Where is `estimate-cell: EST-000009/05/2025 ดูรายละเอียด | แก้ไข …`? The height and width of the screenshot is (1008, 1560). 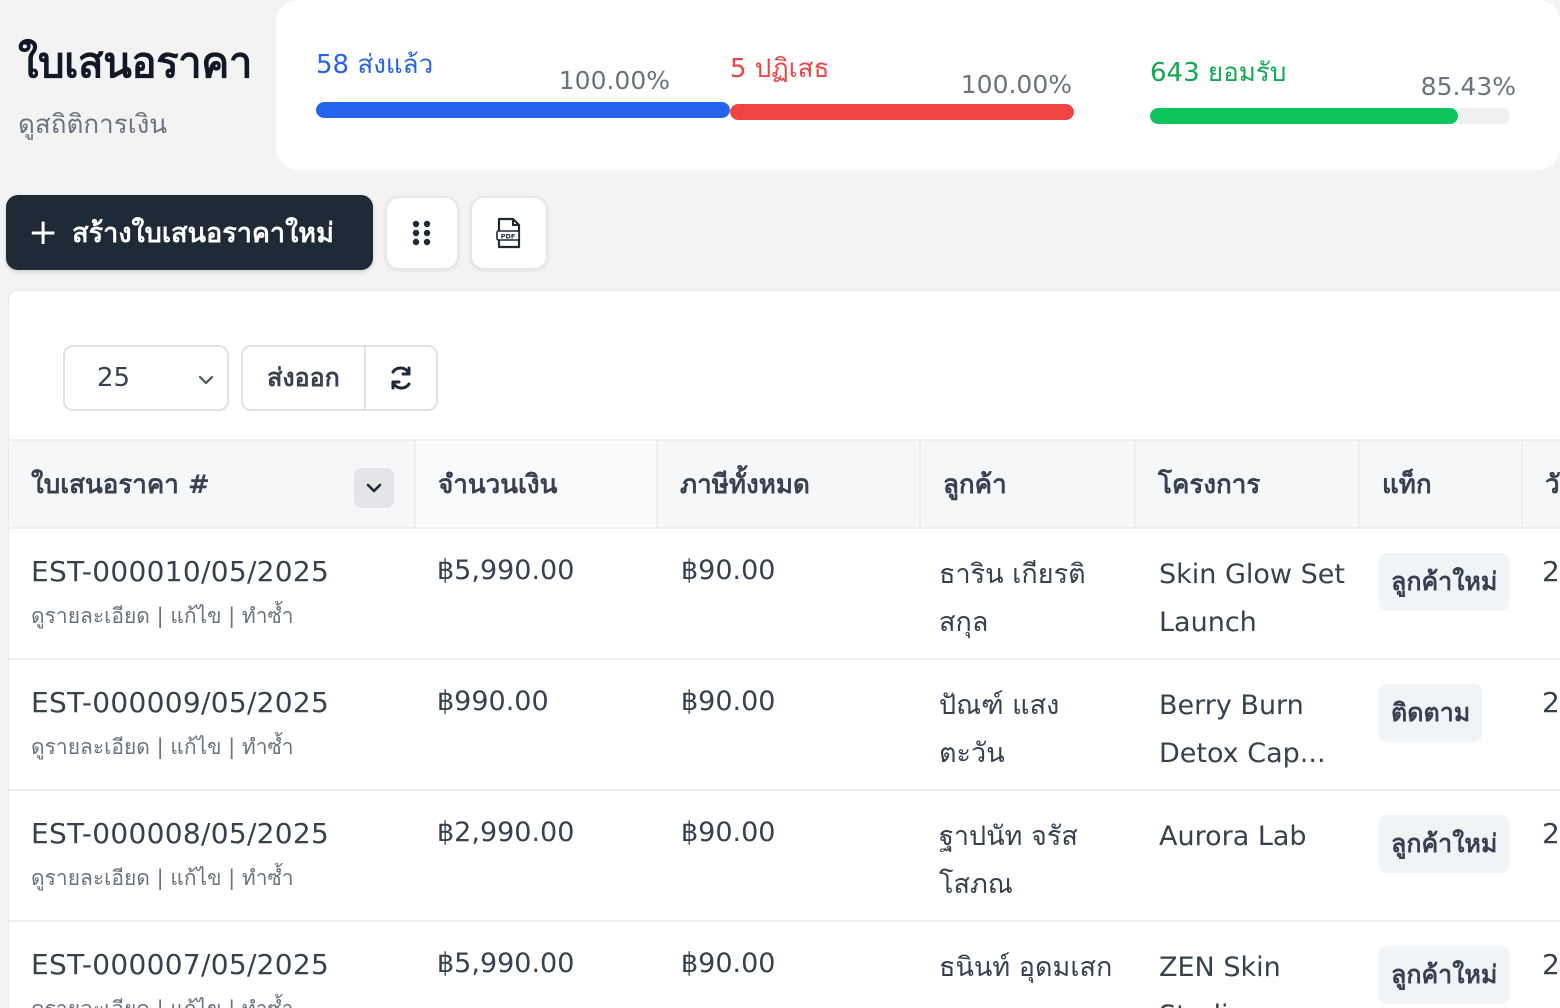
estimate-cell: EST-000009/05/2025 ดูรายละเอียด | แก้ไข … is located at coordinates (180, 725).